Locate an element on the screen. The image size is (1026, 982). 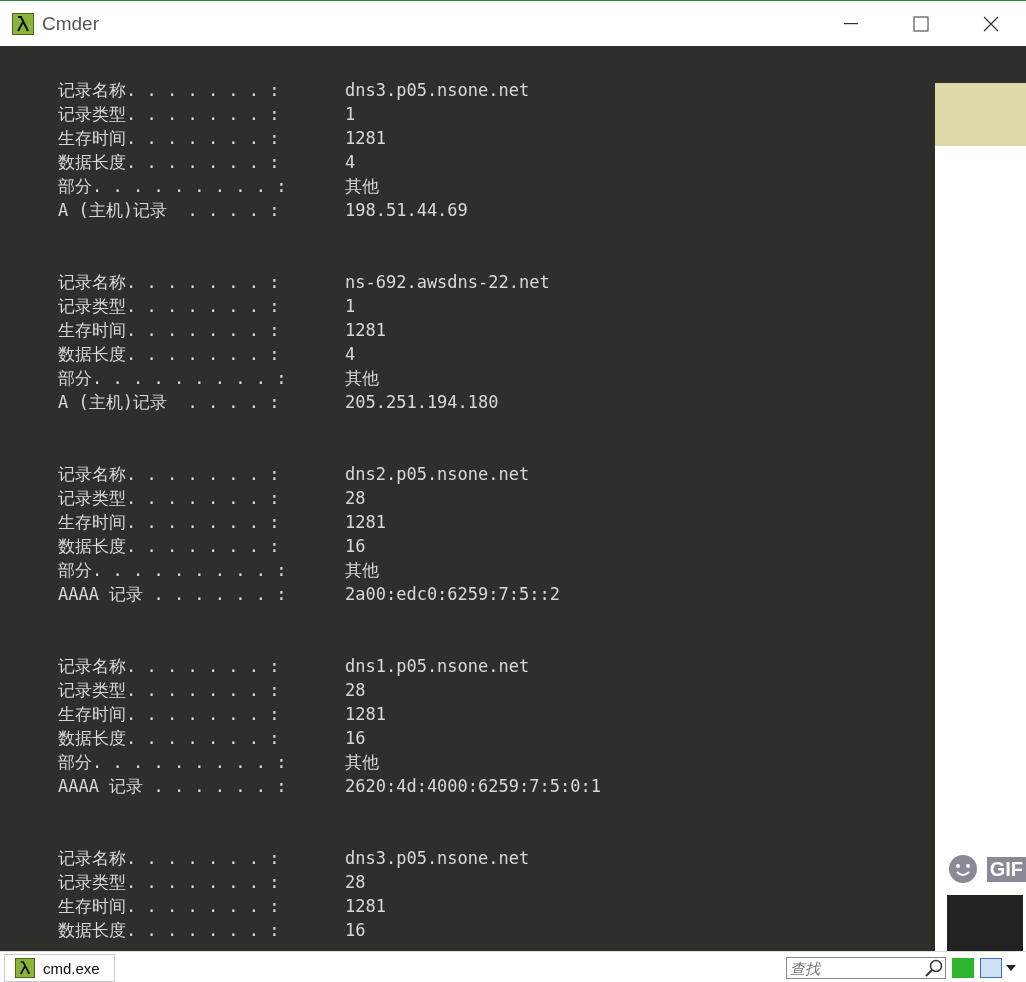
search-icon is located at coordinates (934, 968).